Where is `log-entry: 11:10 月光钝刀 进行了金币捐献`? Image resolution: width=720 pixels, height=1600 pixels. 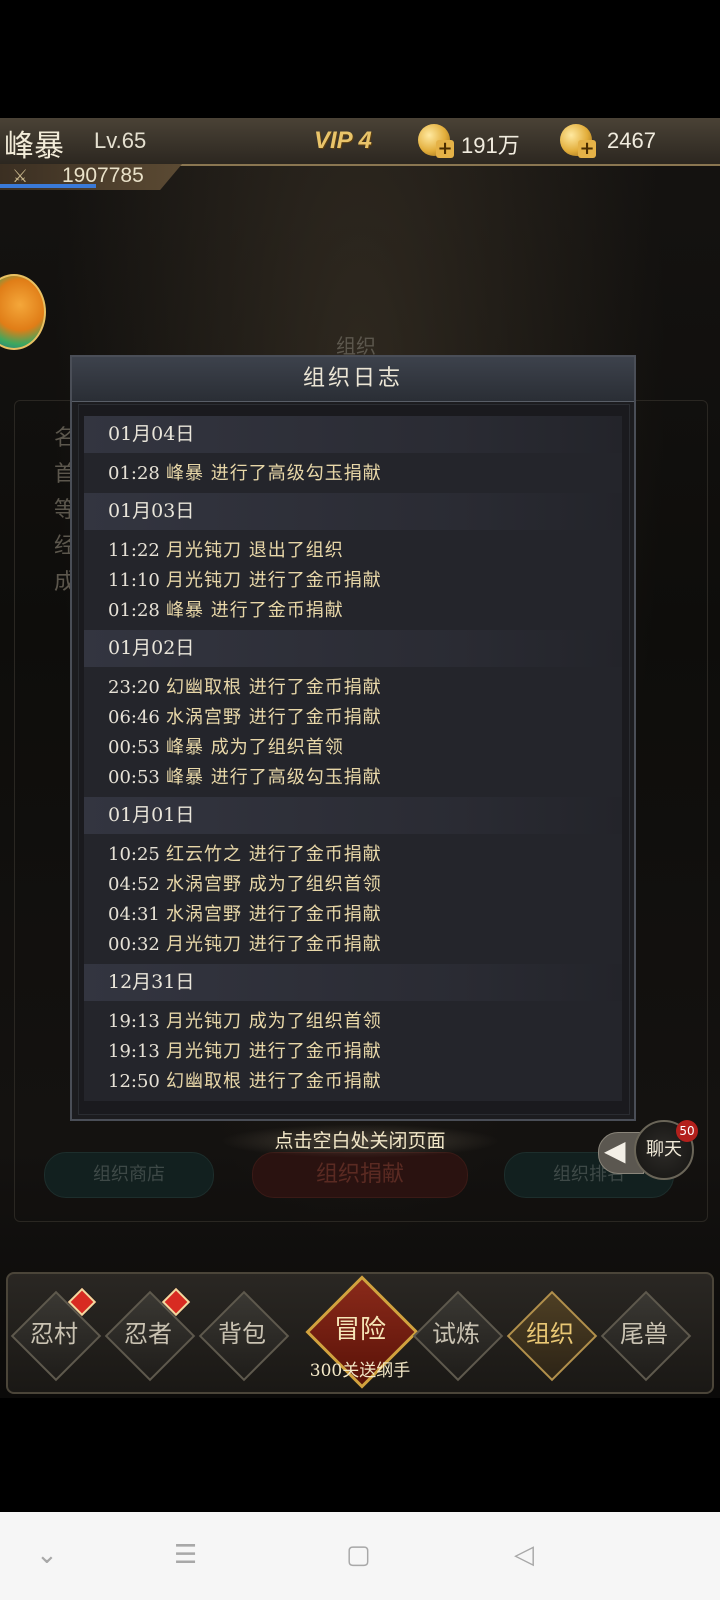
log-entry: 11:10 月光钝刀 进行了金币捐献 is located at coordinates (353, 581).